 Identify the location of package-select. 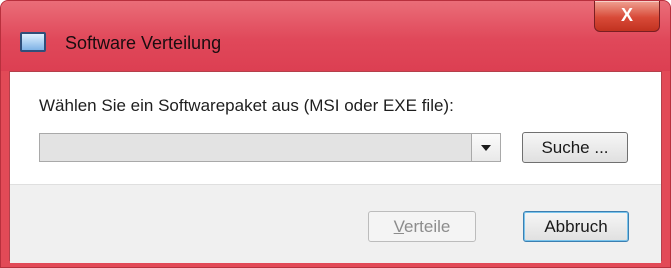
(270, 147).